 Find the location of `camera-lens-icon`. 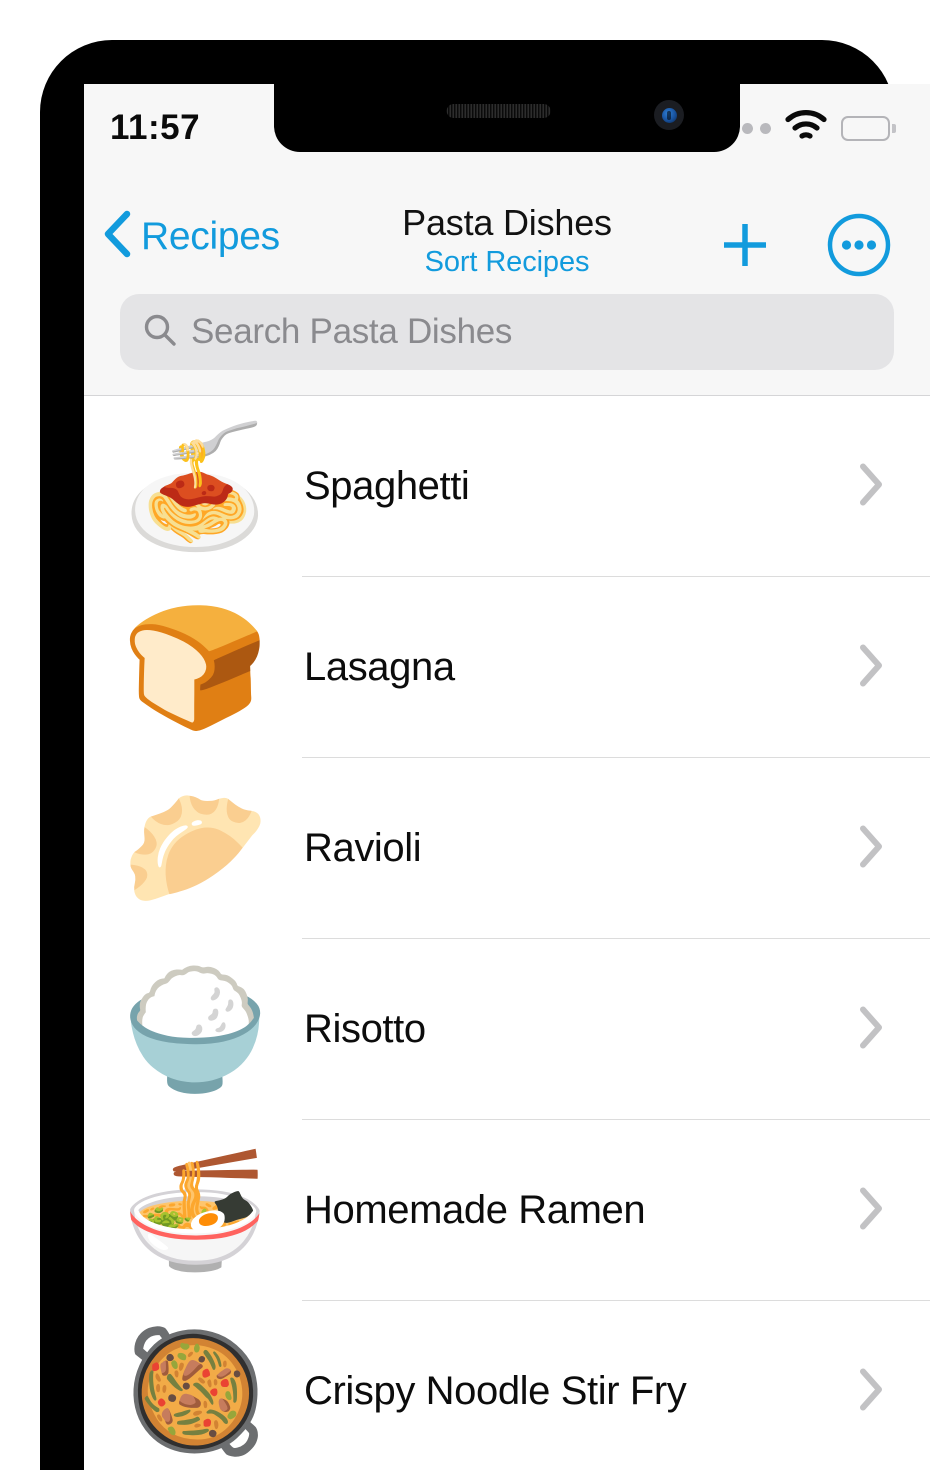

camera-lens-icon is located at coordinates (669, 115).